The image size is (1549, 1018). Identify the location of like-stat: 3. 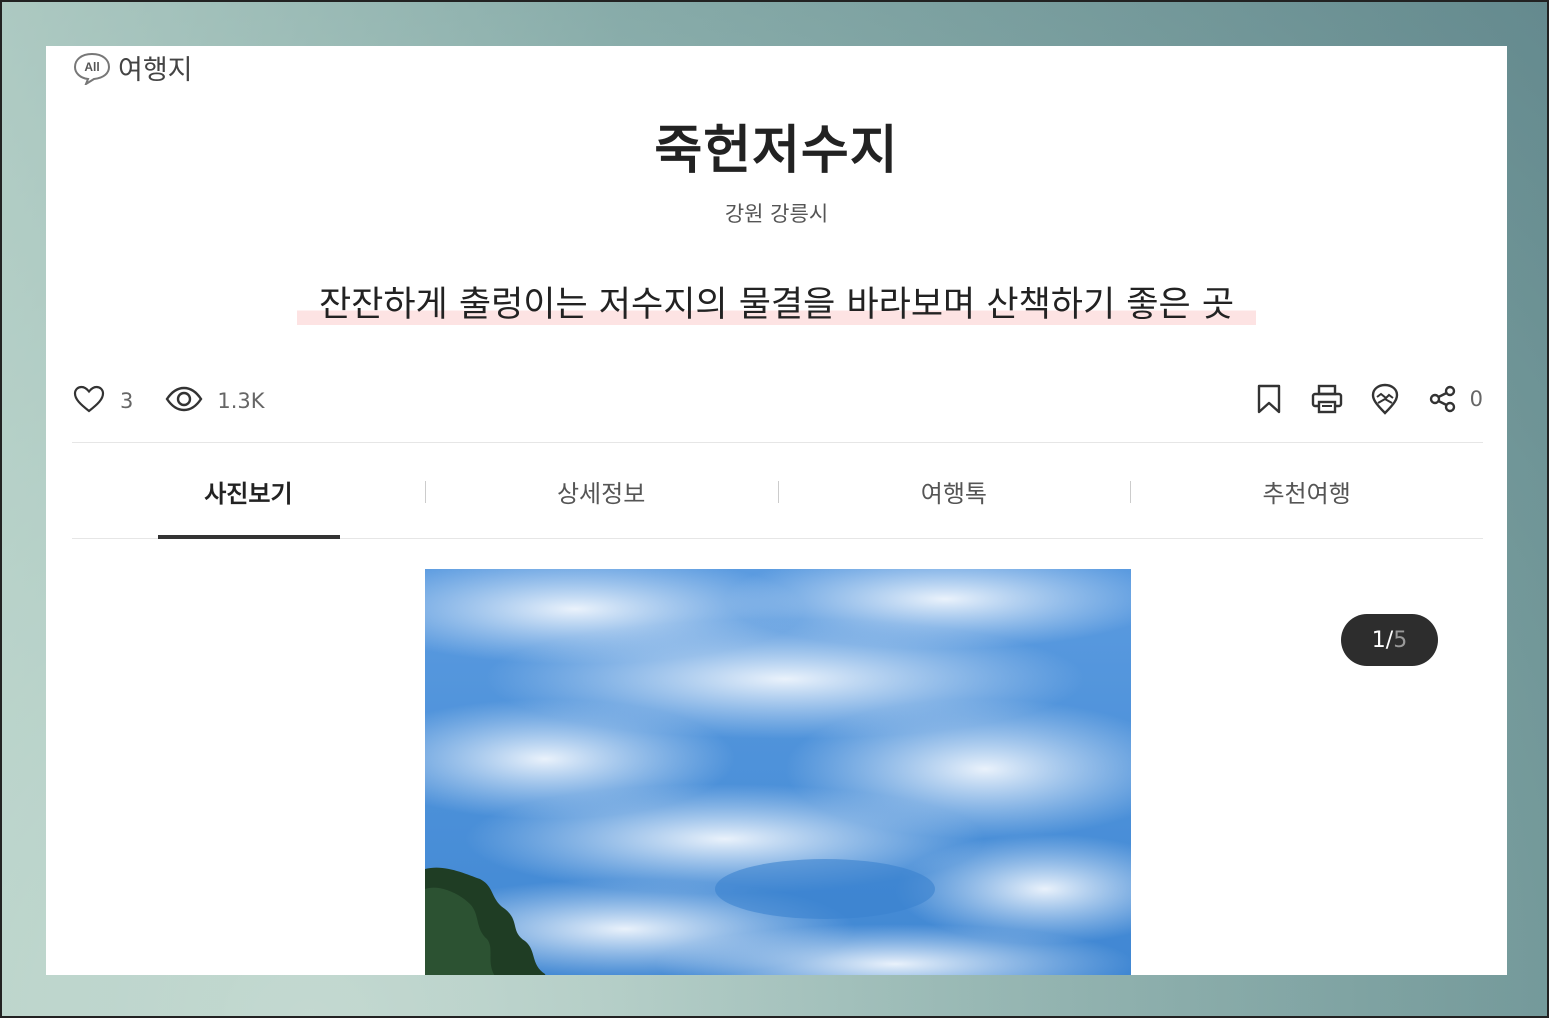
(102, 401).